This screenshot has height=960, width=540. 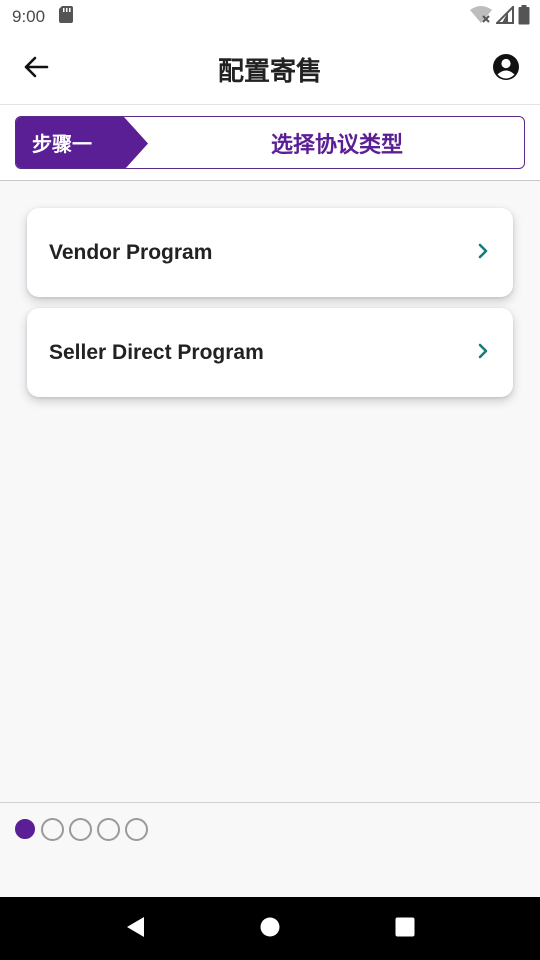 I want to click on nav-back-button, so click(x=135, y=929).